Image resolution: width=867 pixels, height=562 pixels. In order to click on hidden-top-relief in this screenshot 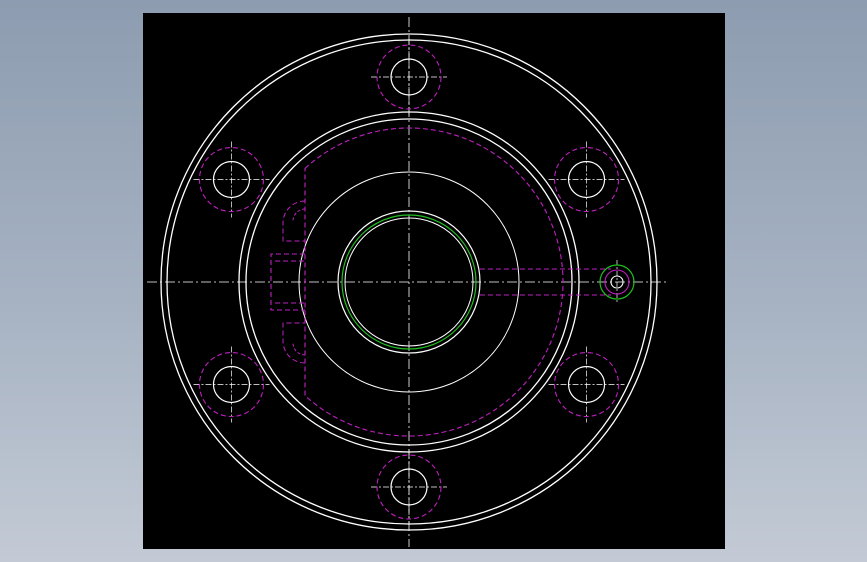, I will do `click(294, 221)`.